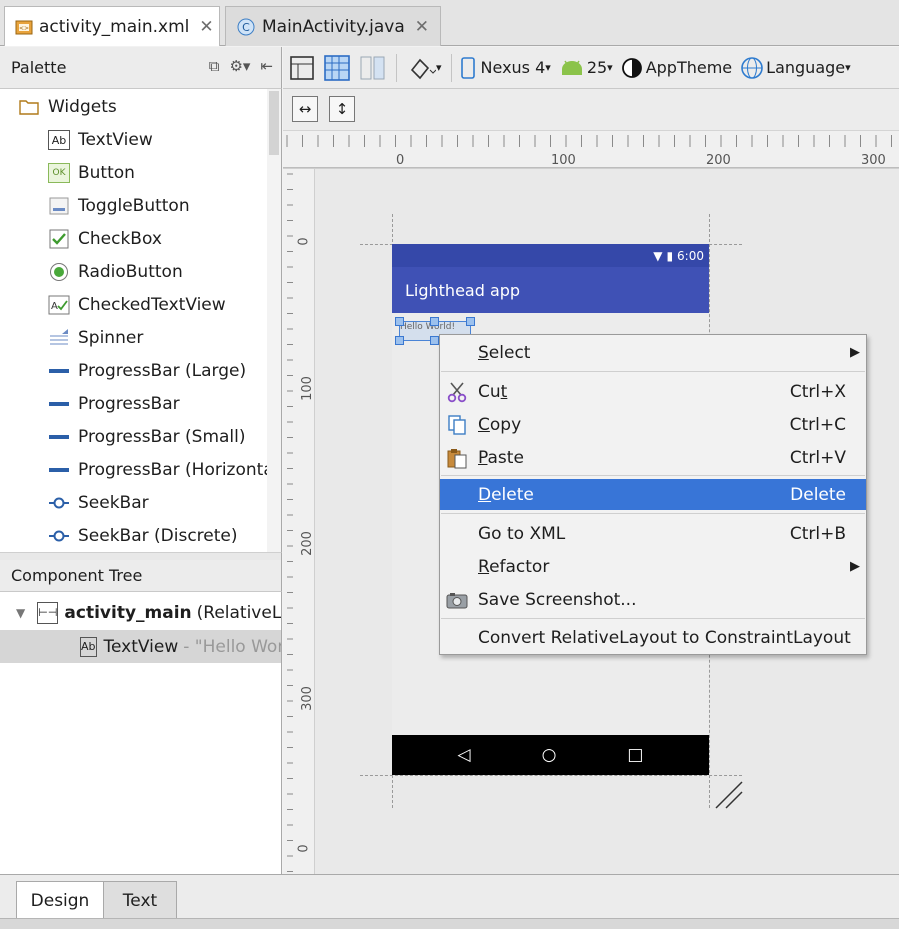 This screenshot has height=929, width=899. What do you see at coordinates (373, 68) in the screenshot?
I see `both-views-icon` at bounding box center [373, 68].